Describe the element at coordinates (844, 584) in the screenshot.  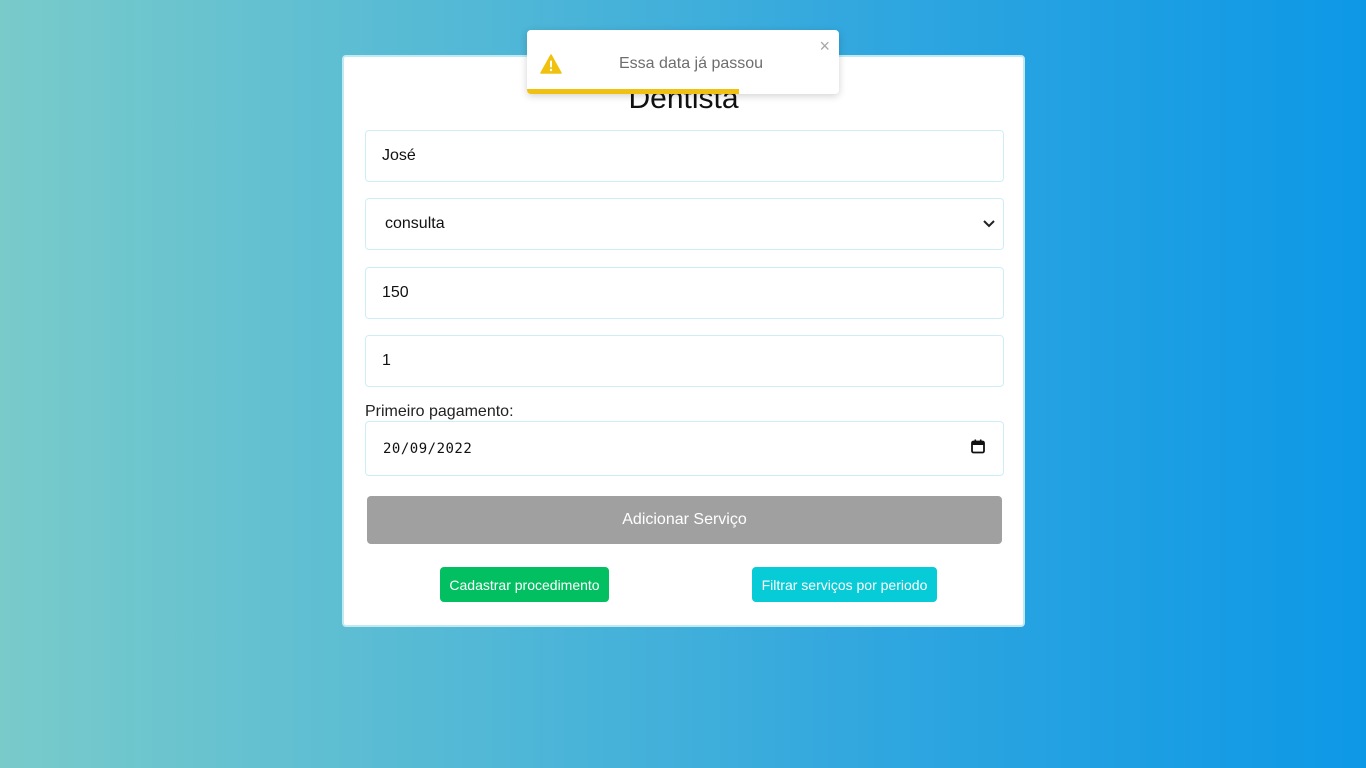
I see `filter-services-button: Filtrar serviços por periodo` at that location.